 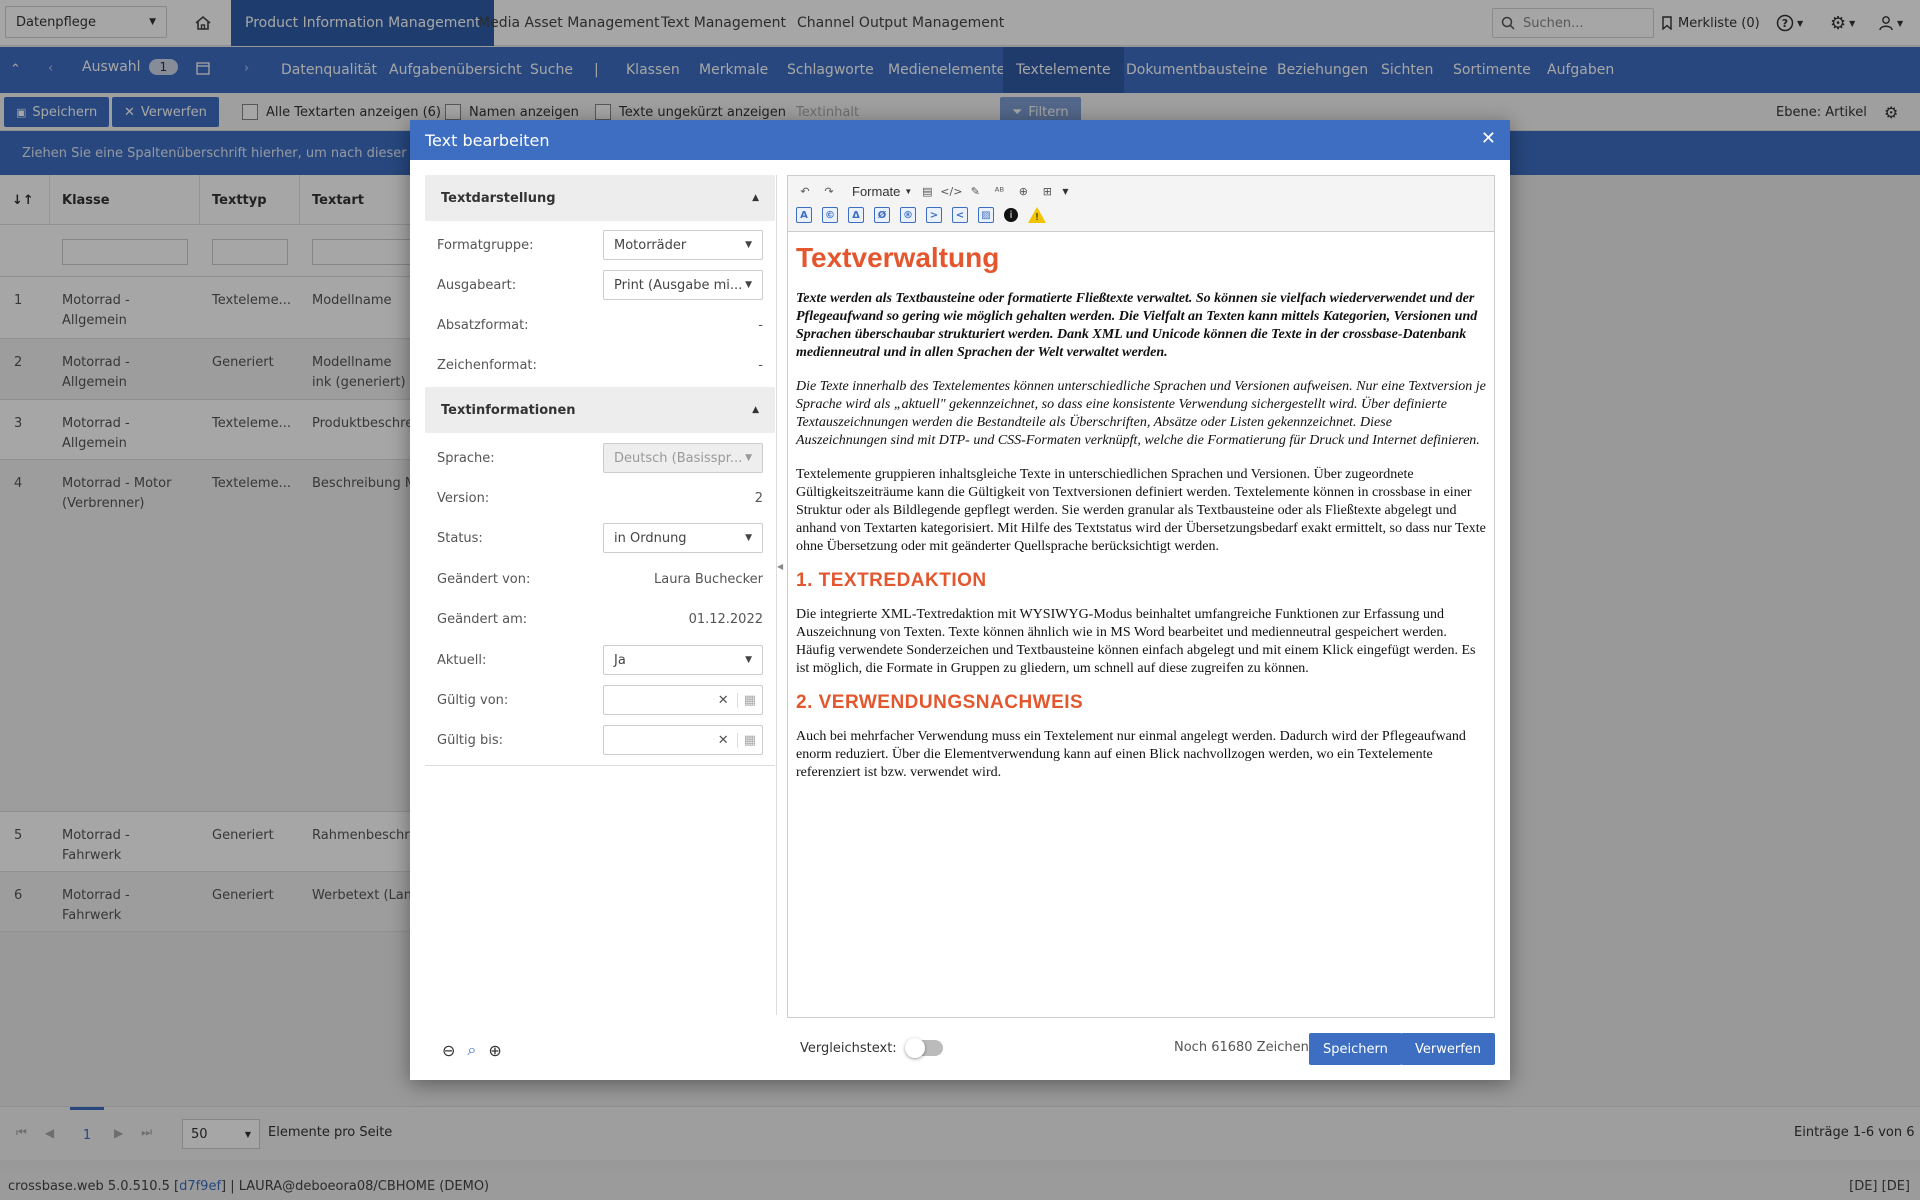 I want to click on zoom-out-icon: ⊖, so click(x=448, y=1050).